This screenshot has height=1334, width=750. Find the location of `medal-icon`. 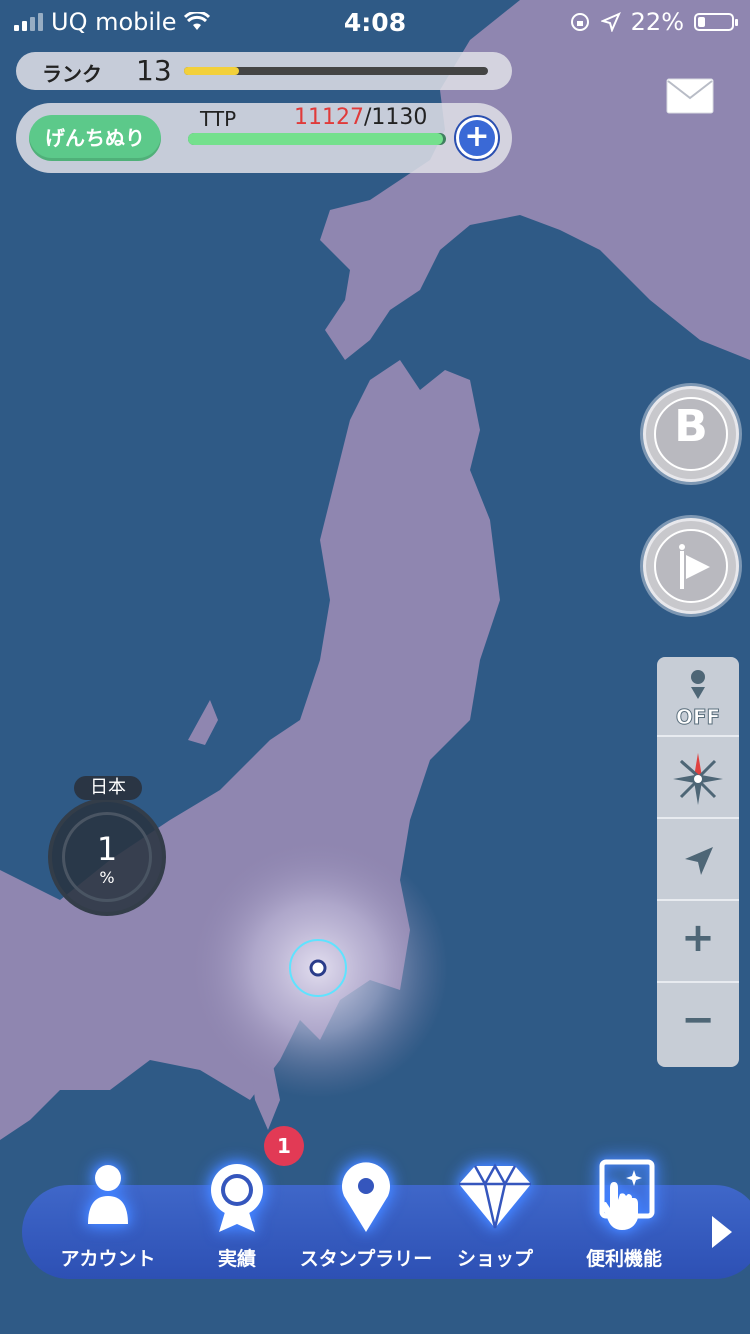

medal-icon is located at coordinates (237, 1196).